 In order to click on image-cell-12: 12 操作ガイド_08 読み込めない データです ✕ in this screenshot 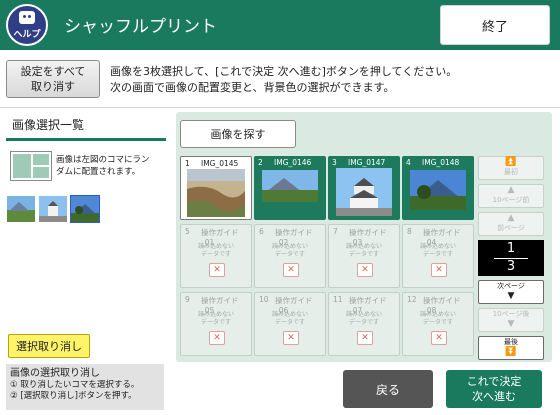, I will do `click(438, 324)`.